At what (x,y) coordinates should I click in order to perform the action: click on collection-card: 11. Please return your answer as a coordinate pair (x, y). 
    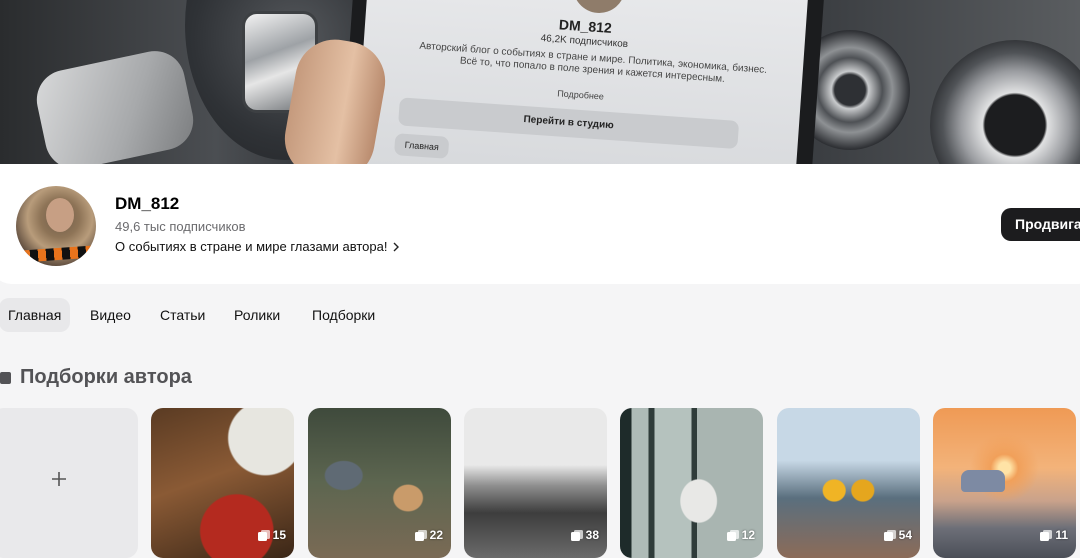
    Looking at the image, I should click on (1004, 483).